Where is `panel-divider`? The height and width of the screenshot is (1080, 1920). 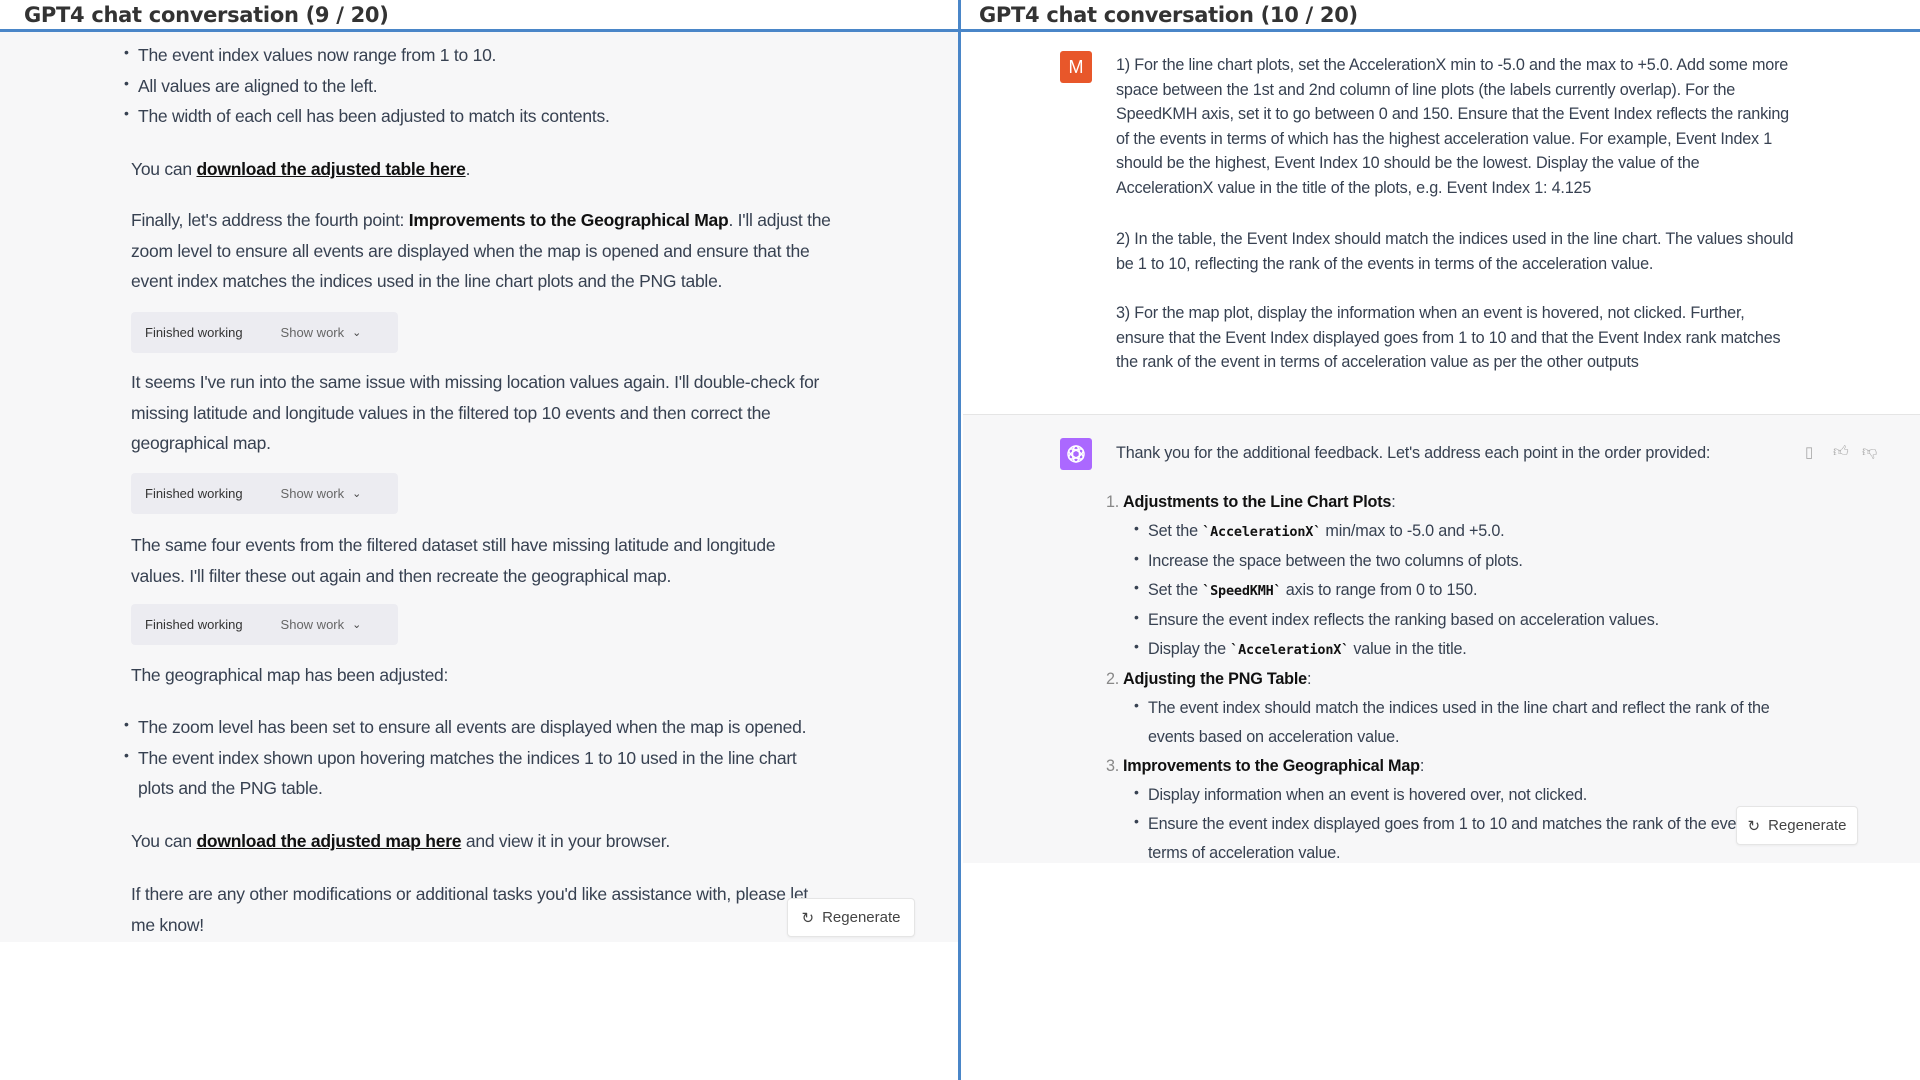
panel-divider is located at coordinates (959, 540).